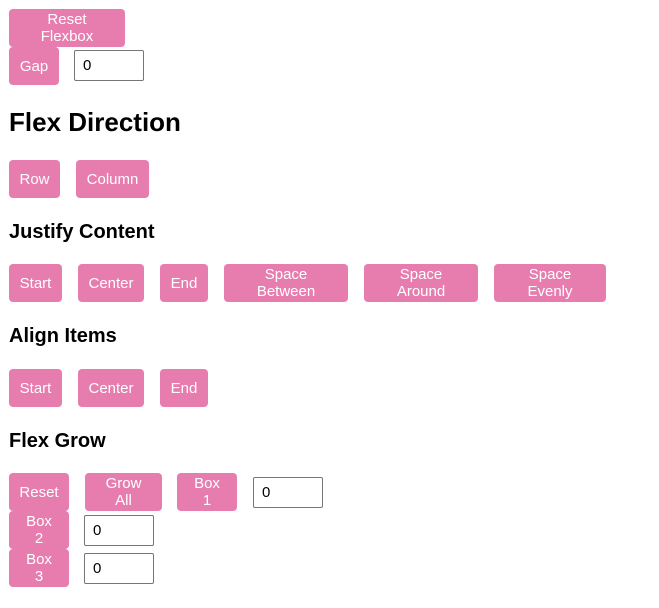  Describe the element at coordinates (109, 65) in the screenshot. I see `gap-input` at that location.